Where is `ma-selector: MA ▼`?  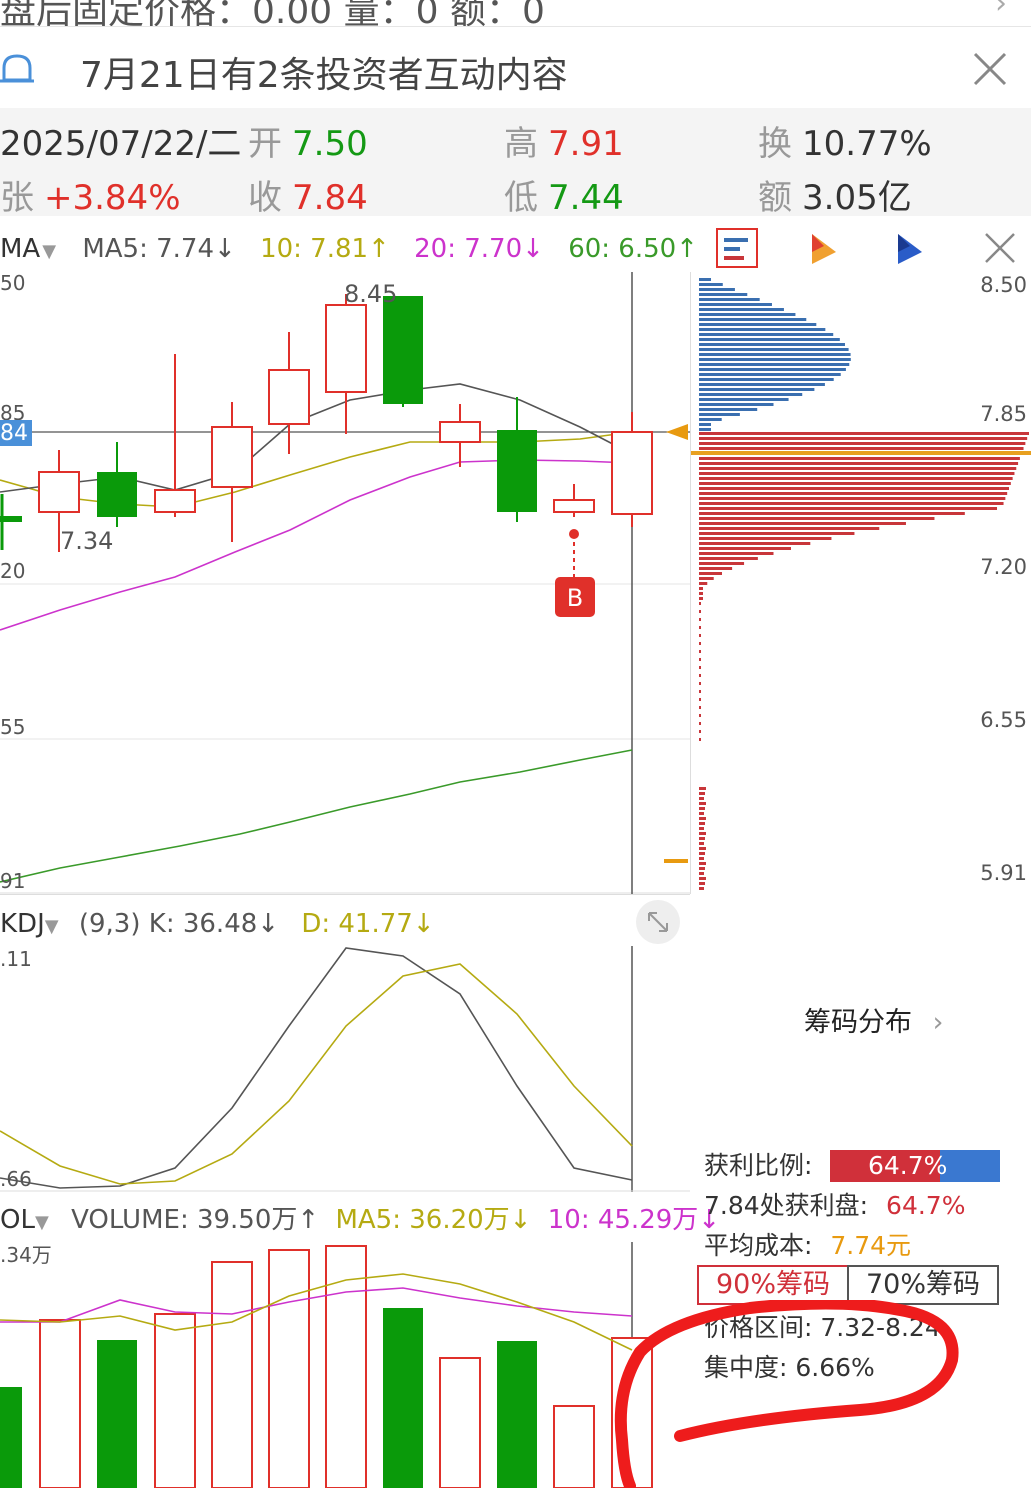 ma-selector: MA ▼ is located at coordinates (29, 249).